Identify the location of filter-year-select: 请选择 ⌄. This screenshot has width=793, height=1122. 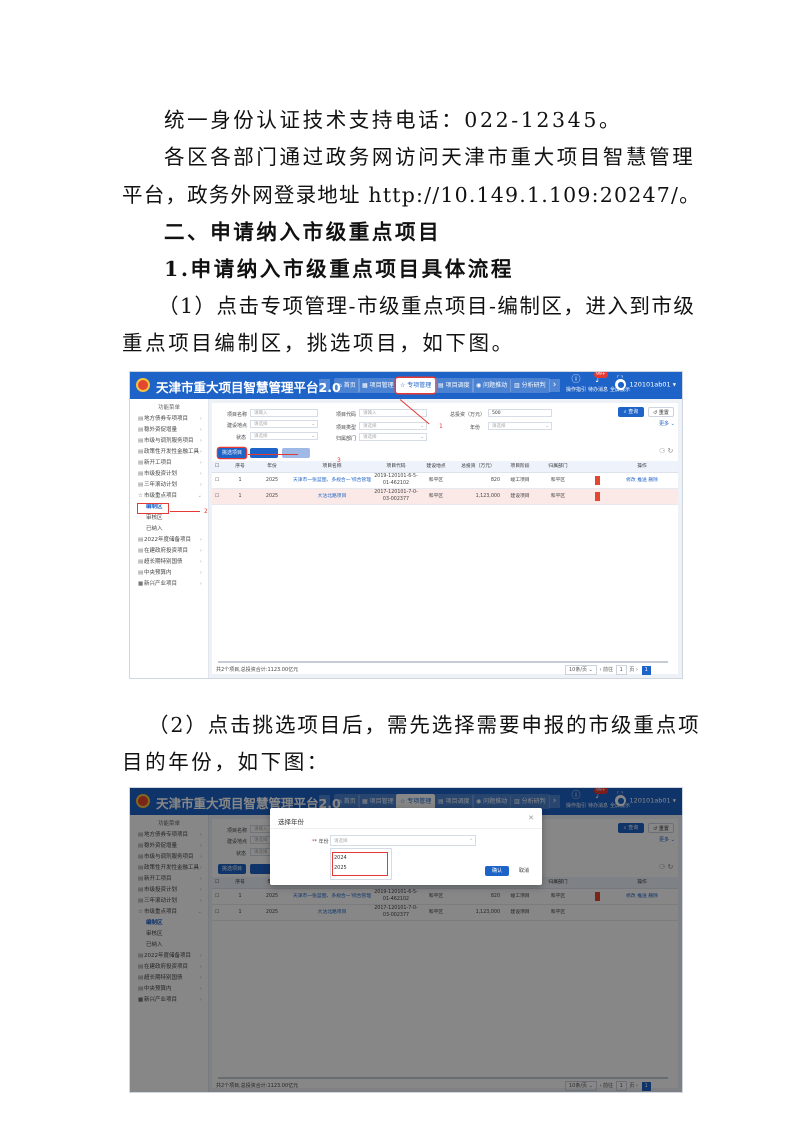
(520, 426).